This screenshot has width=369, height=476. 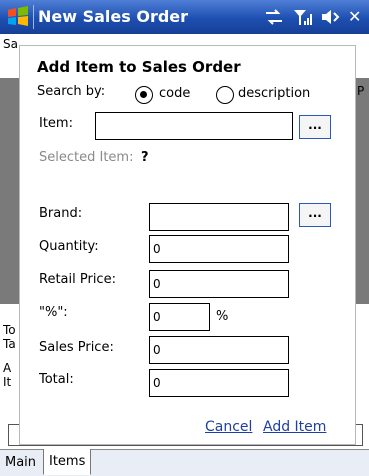 What do you see at coordinates (228, 427) in the screenshot?
I see `cancel-link: Cancel` at bounding box center [228, 427].